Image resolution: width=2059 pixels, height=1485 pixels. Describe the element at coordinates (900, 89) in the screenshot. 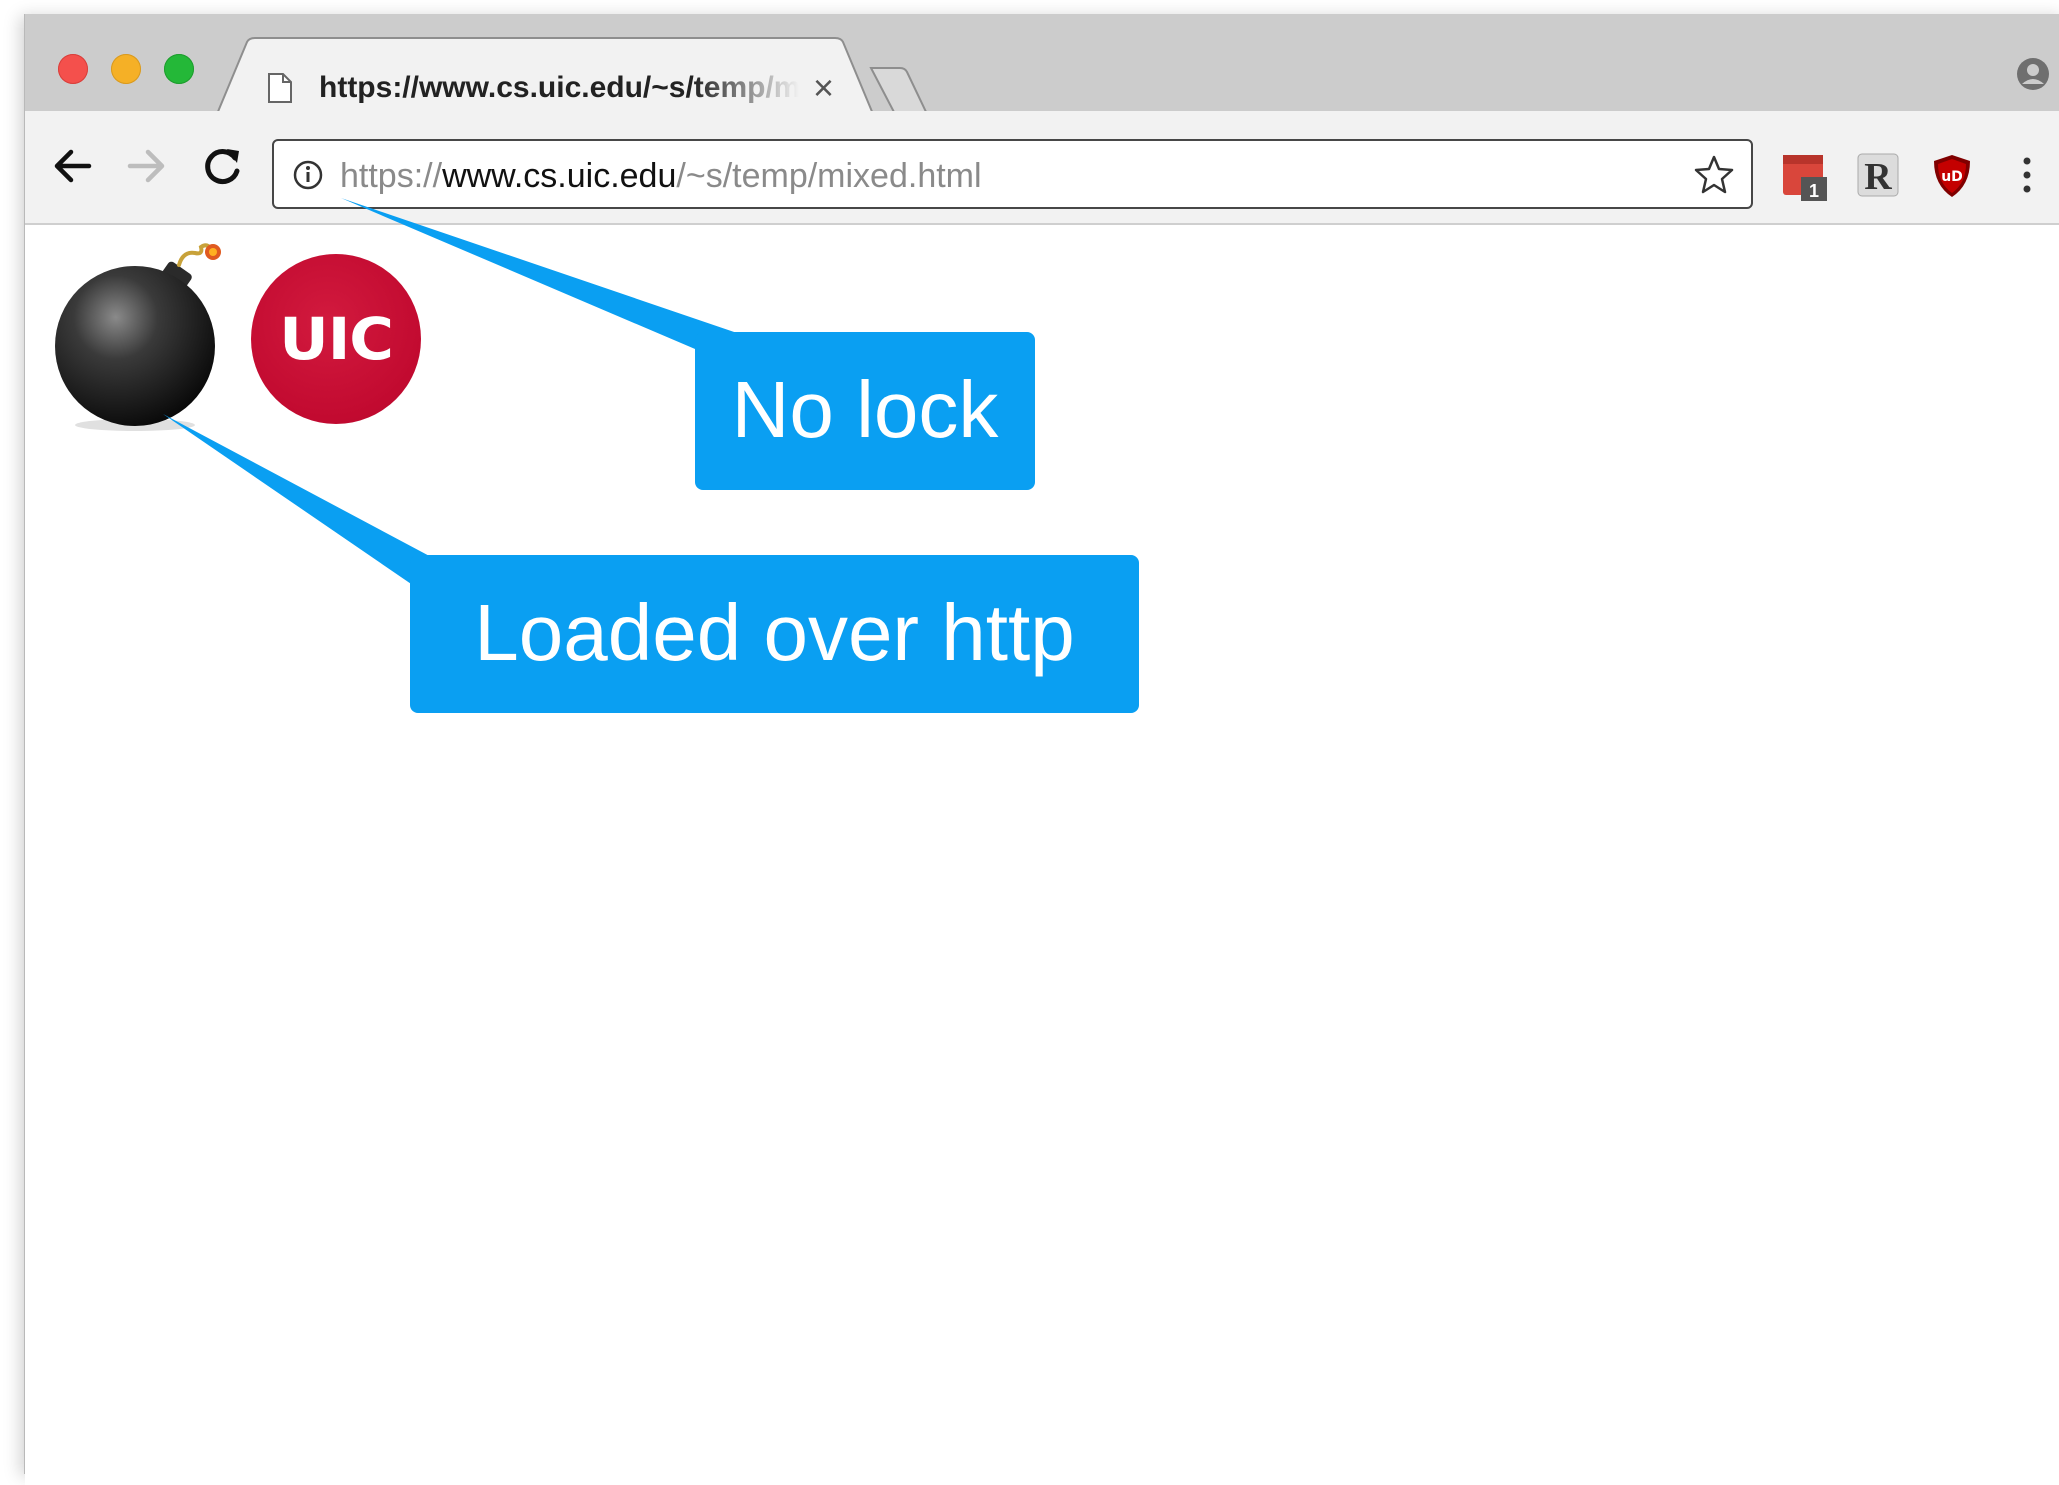

I see `new-tab-button` at that location.